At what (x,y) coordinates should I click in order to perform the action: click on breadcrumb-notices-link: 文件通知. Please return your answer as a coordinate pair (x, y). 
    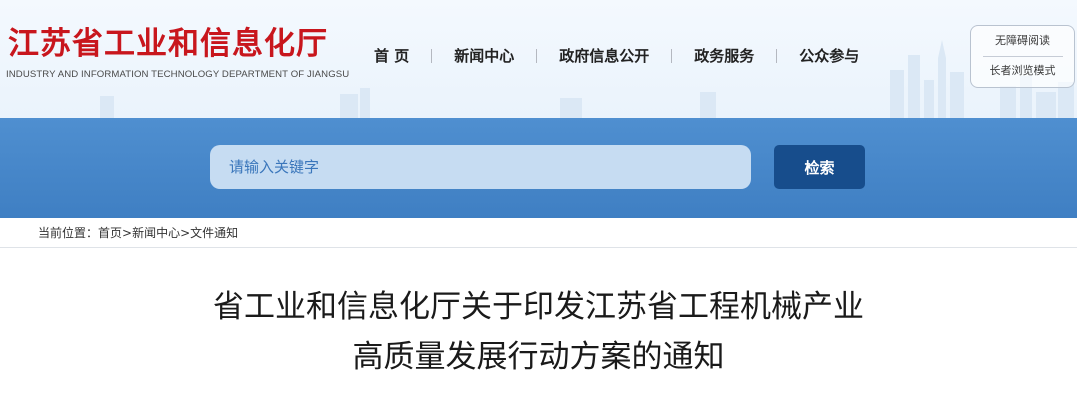
    Looking at the image, I should click on (214, 233).